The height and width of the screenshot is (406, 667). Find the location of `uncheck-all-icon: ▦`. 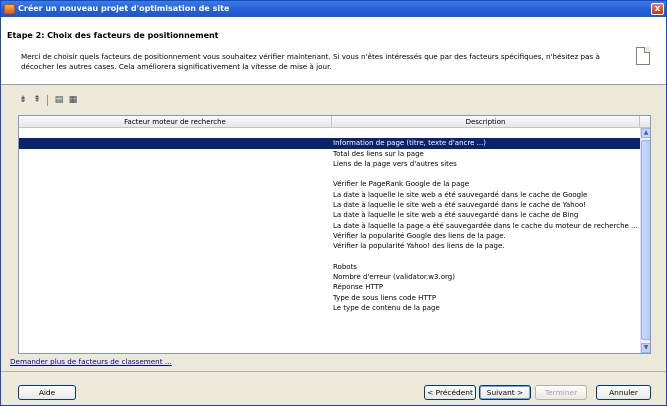

uncheck-all-icon: ▦ is located at coordinates (73, 100).